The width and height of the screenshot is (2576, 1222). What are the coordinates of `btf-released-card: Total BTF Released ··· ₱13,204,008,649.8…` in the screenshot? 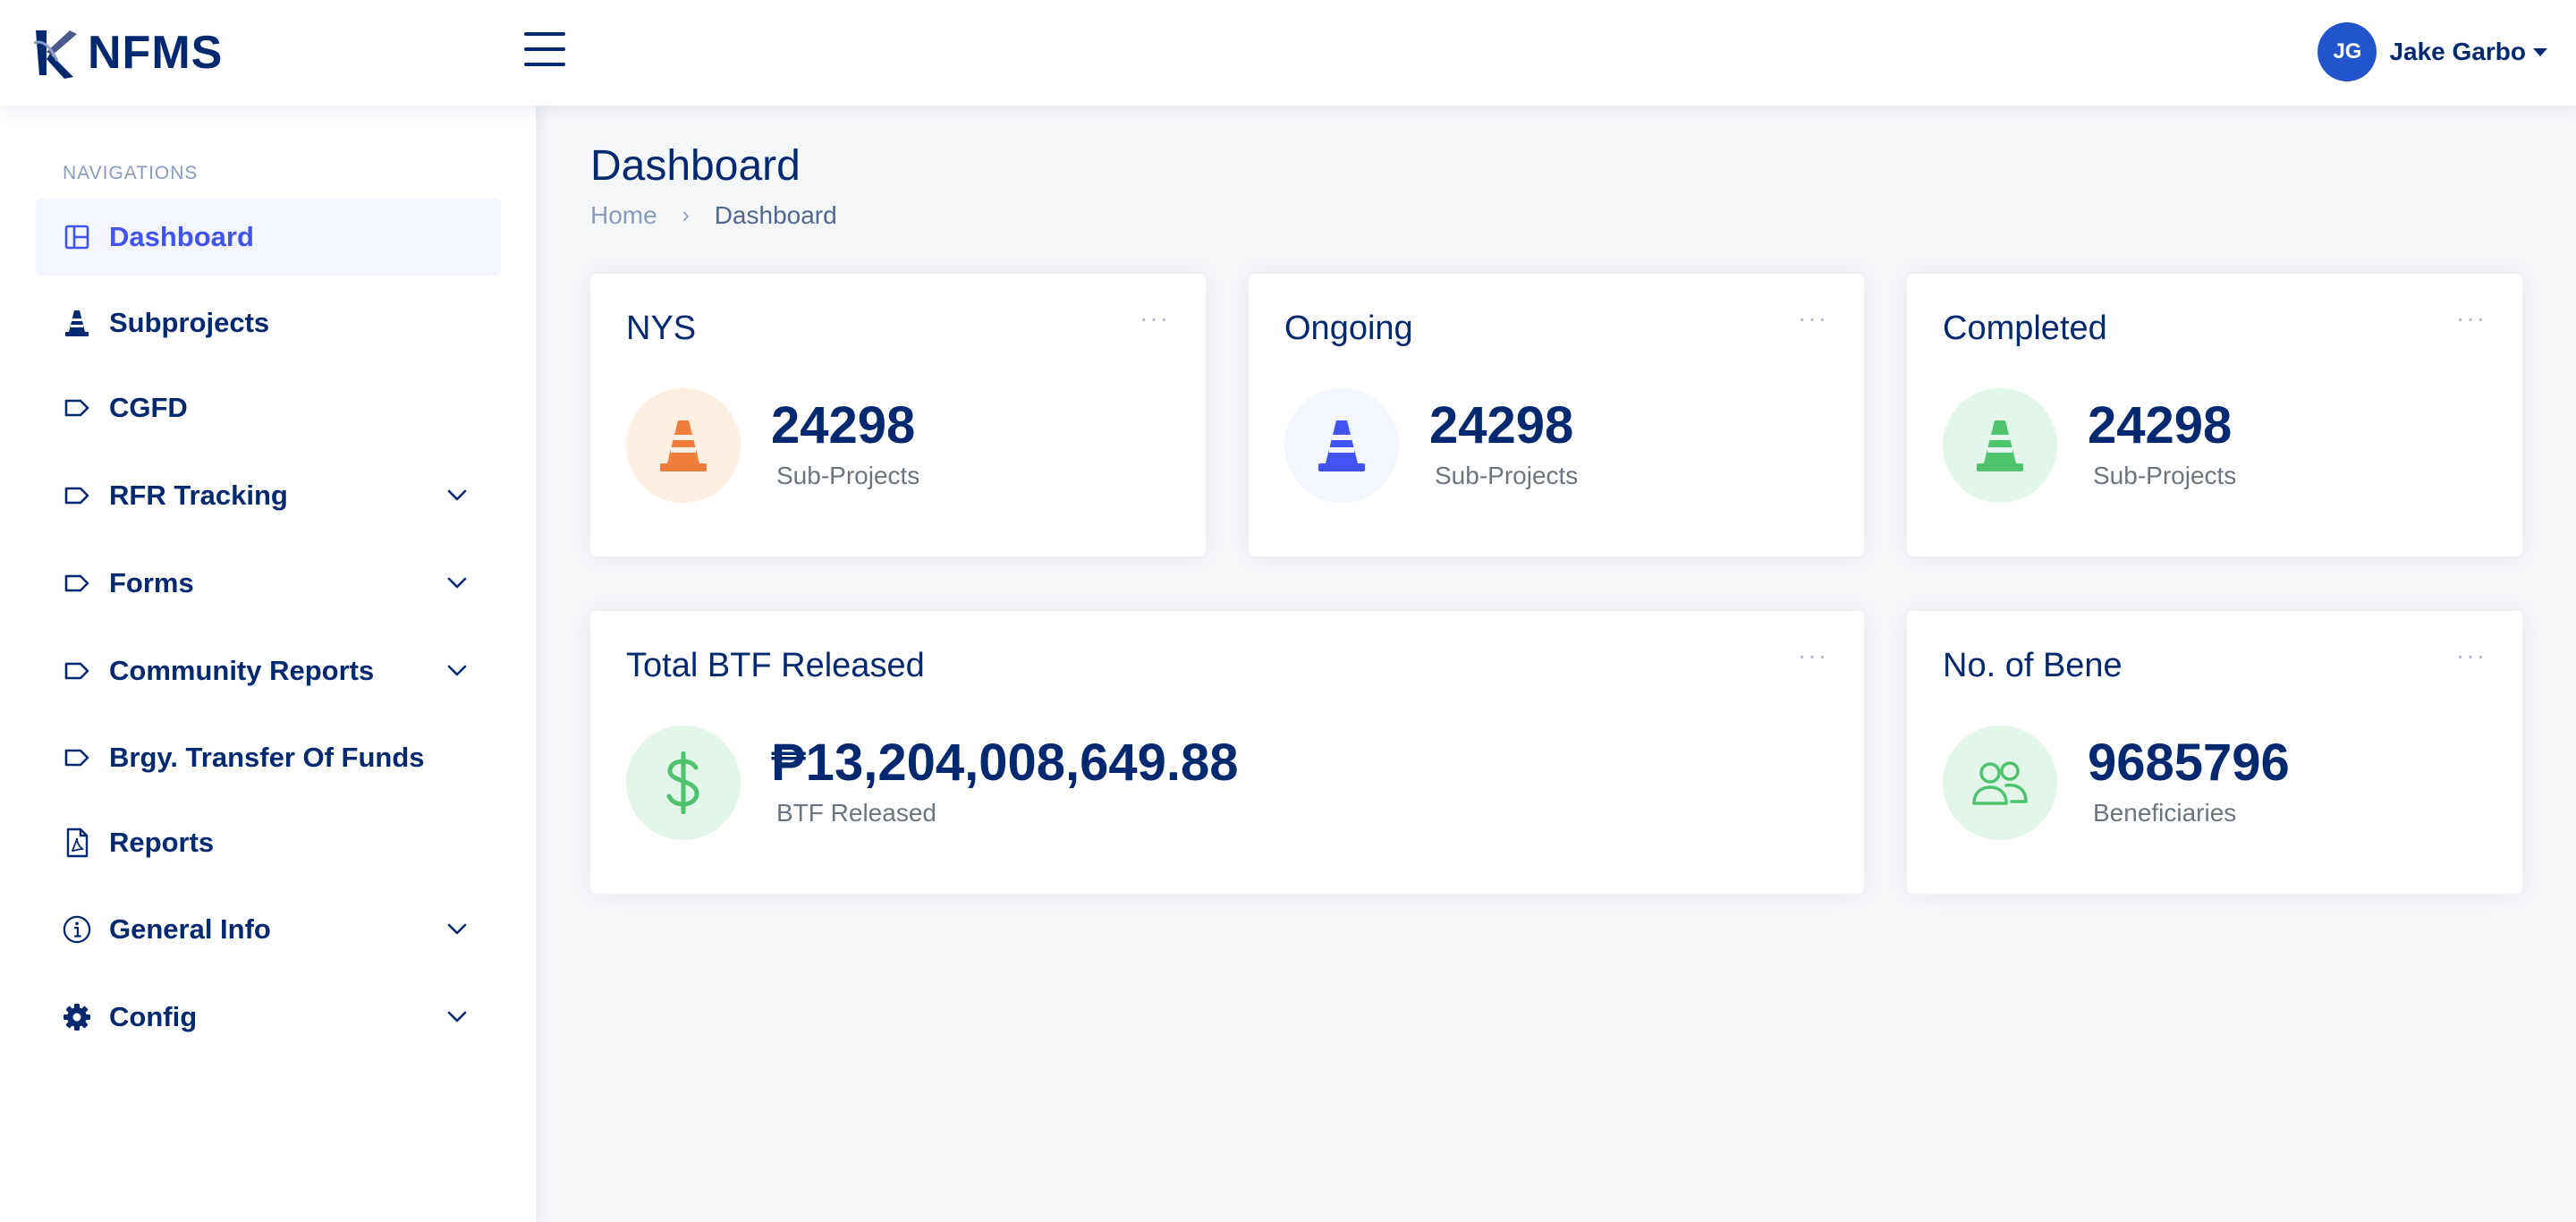 It's located at (1227, 752).